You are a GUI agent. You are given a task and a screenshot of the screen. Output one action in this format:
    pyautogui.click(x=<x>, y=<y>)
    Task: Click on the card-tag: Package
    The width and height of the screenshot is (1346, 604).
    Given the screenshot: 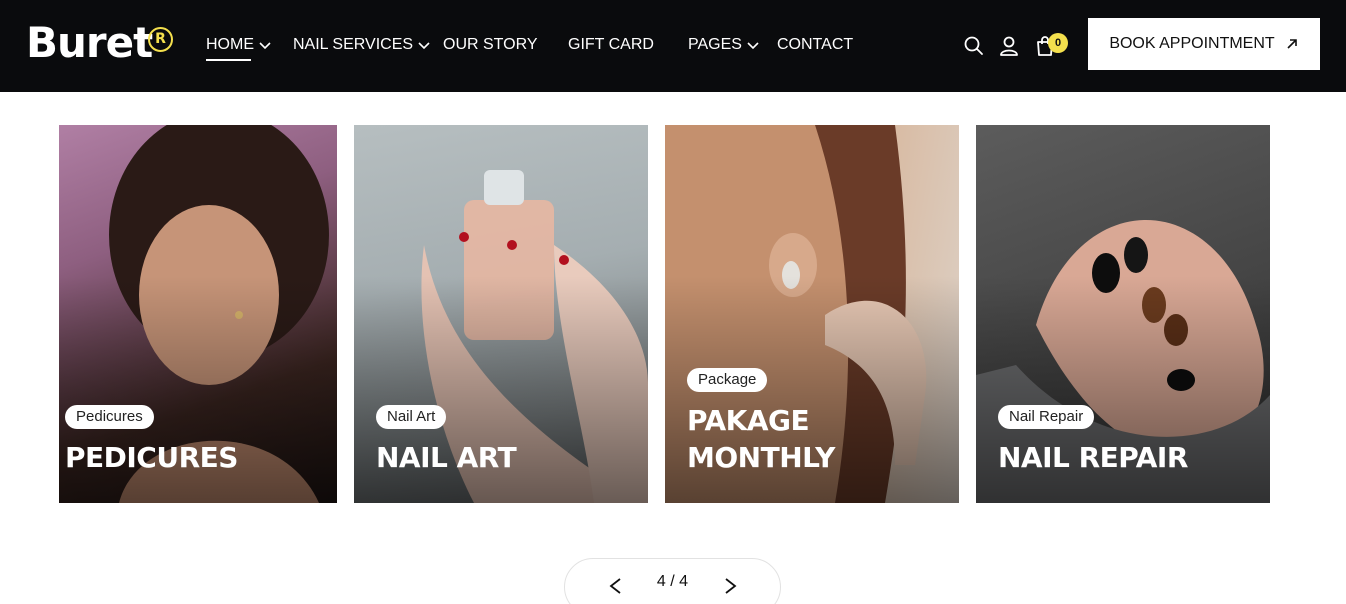 What is the action you would take?
    pyautogui.click(x=727, y=380)
    